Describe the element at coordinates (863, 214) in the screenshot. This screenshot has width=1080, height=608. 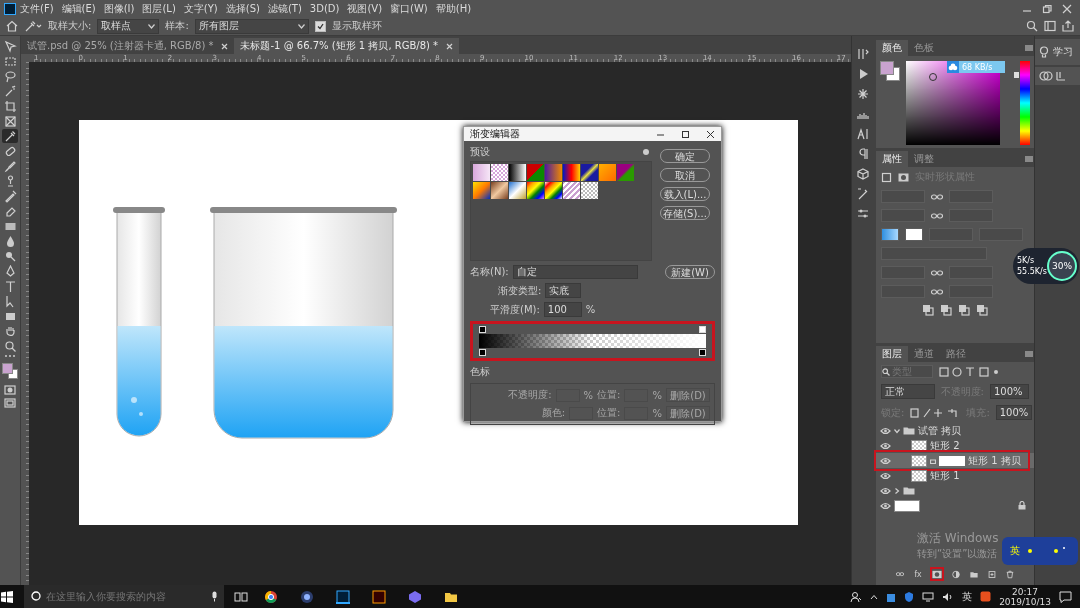
I see `sliders-icon` at that location.